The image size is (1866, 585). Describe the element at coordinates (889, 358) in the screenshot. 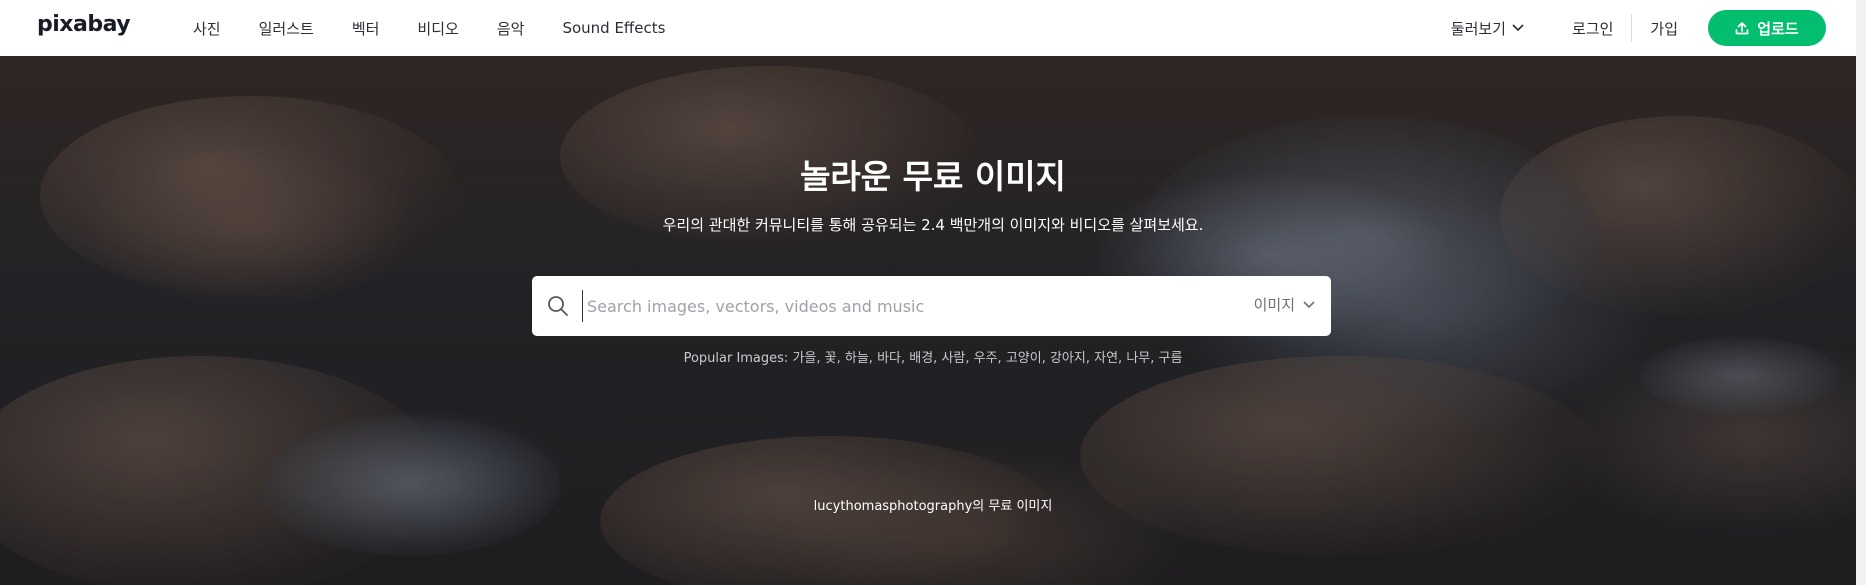

I see `popular-tag: 바다` at that location.